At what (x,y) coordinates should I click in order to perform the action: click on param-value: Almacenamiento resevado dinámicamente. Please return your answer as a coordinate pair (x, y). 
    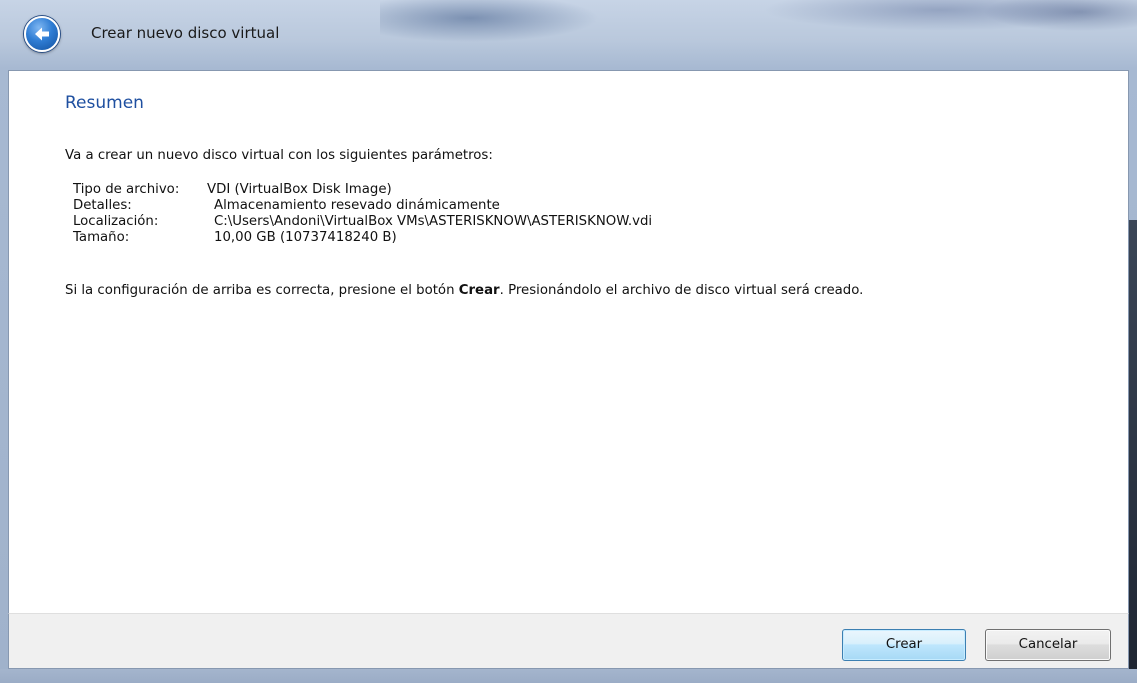
    Looking at the image, I should click on (357, 205).